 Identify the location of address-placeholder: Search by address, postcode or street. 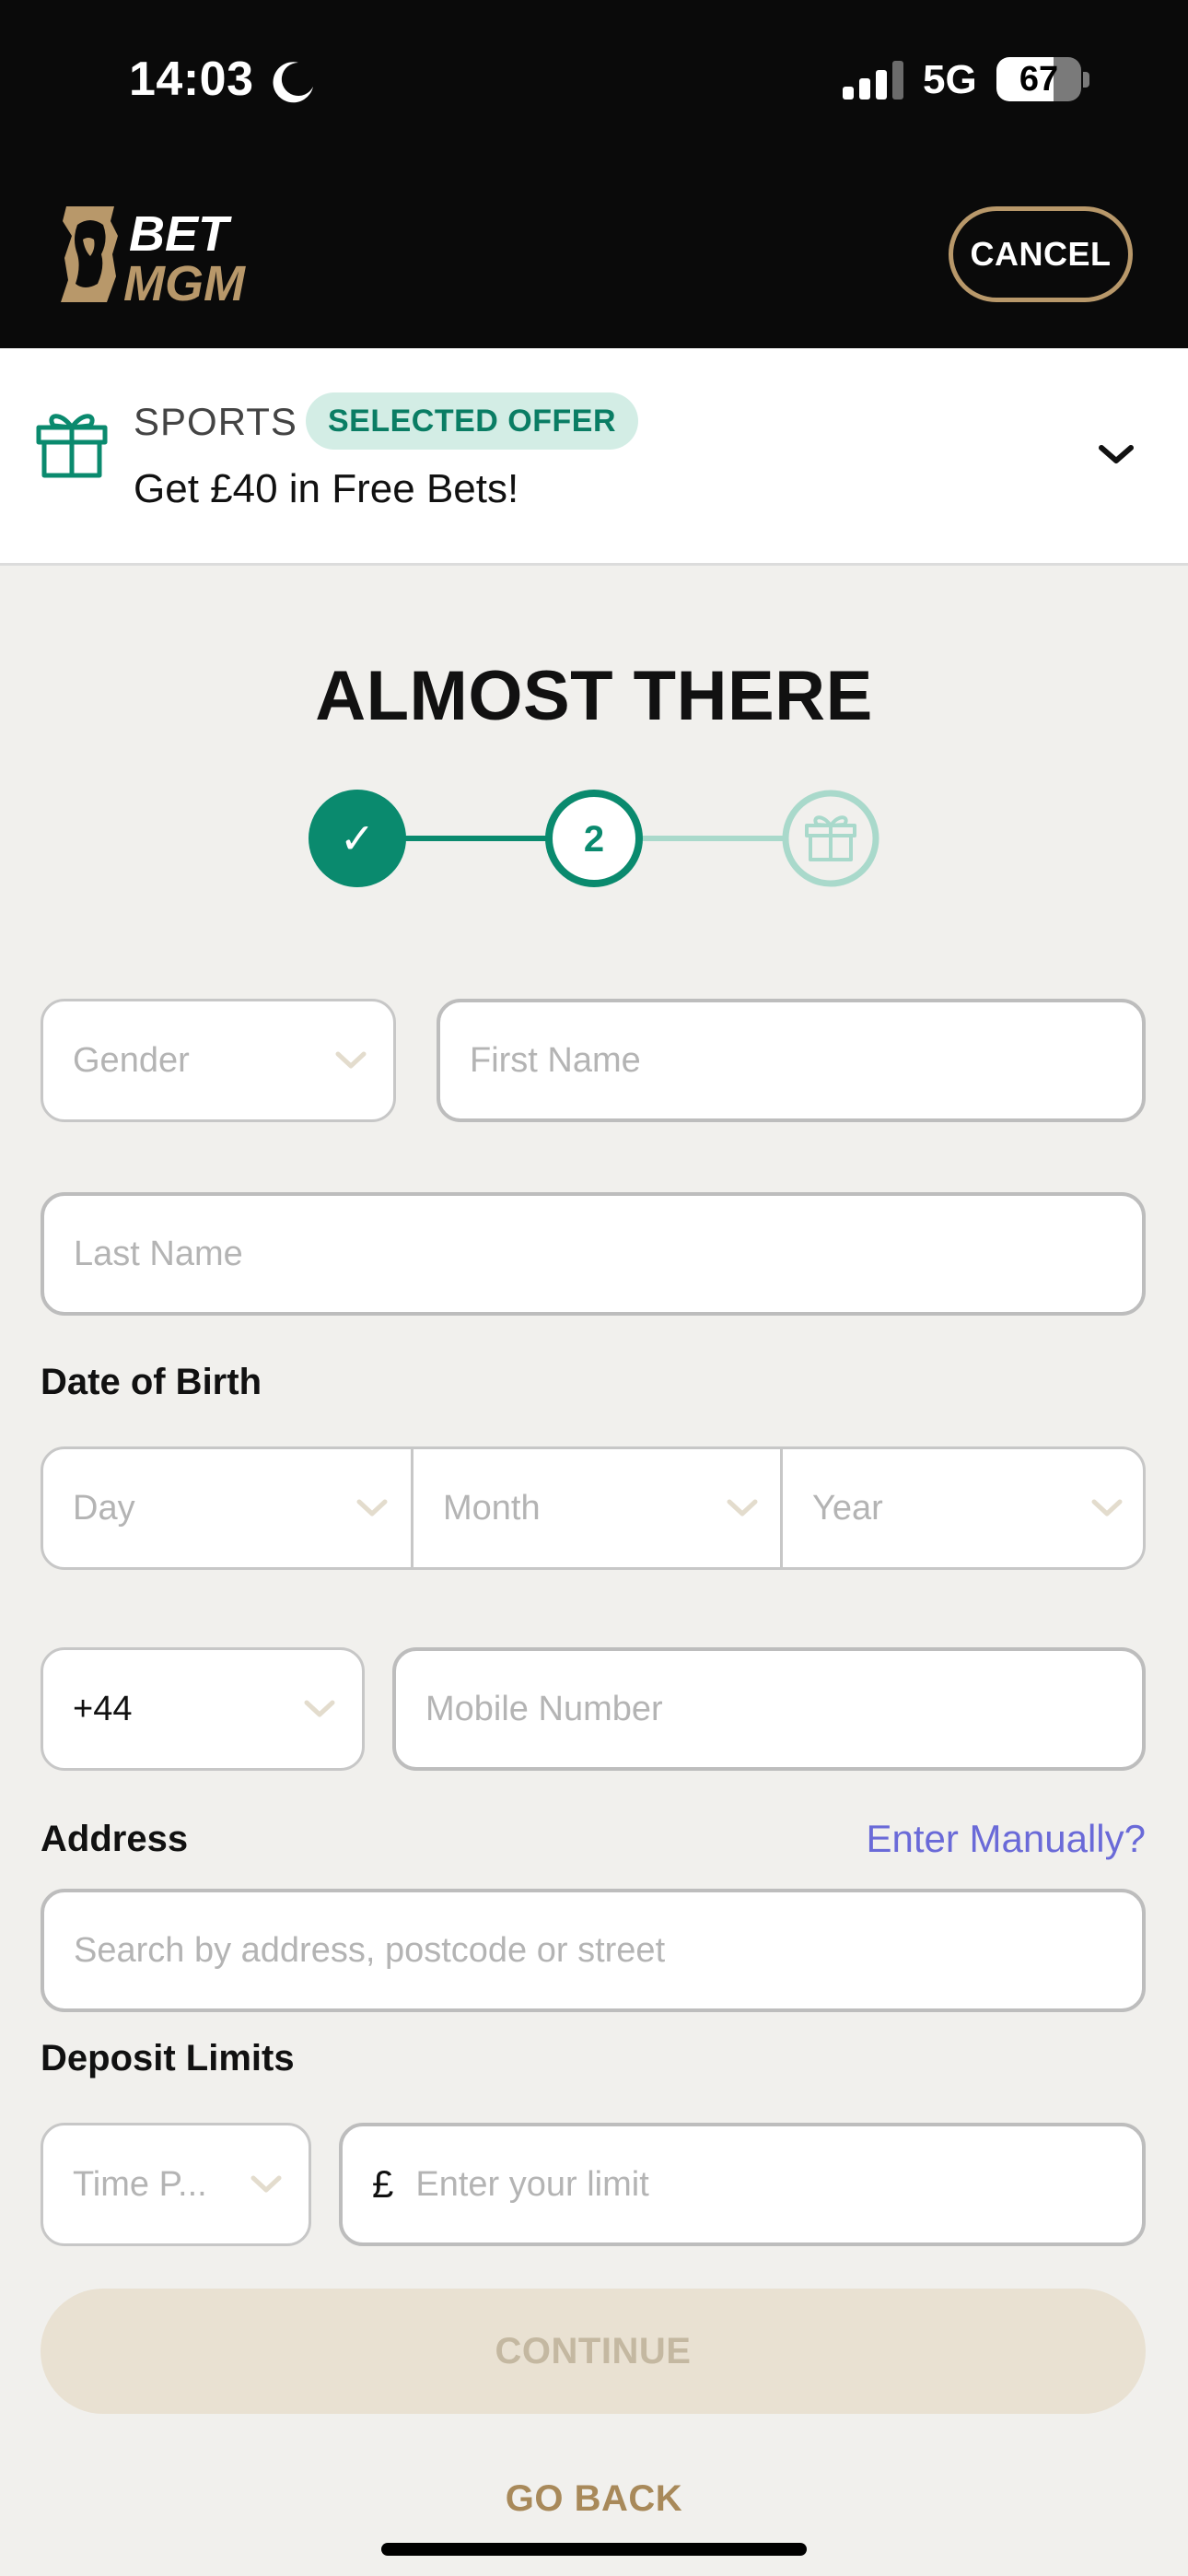
(370, 1950).